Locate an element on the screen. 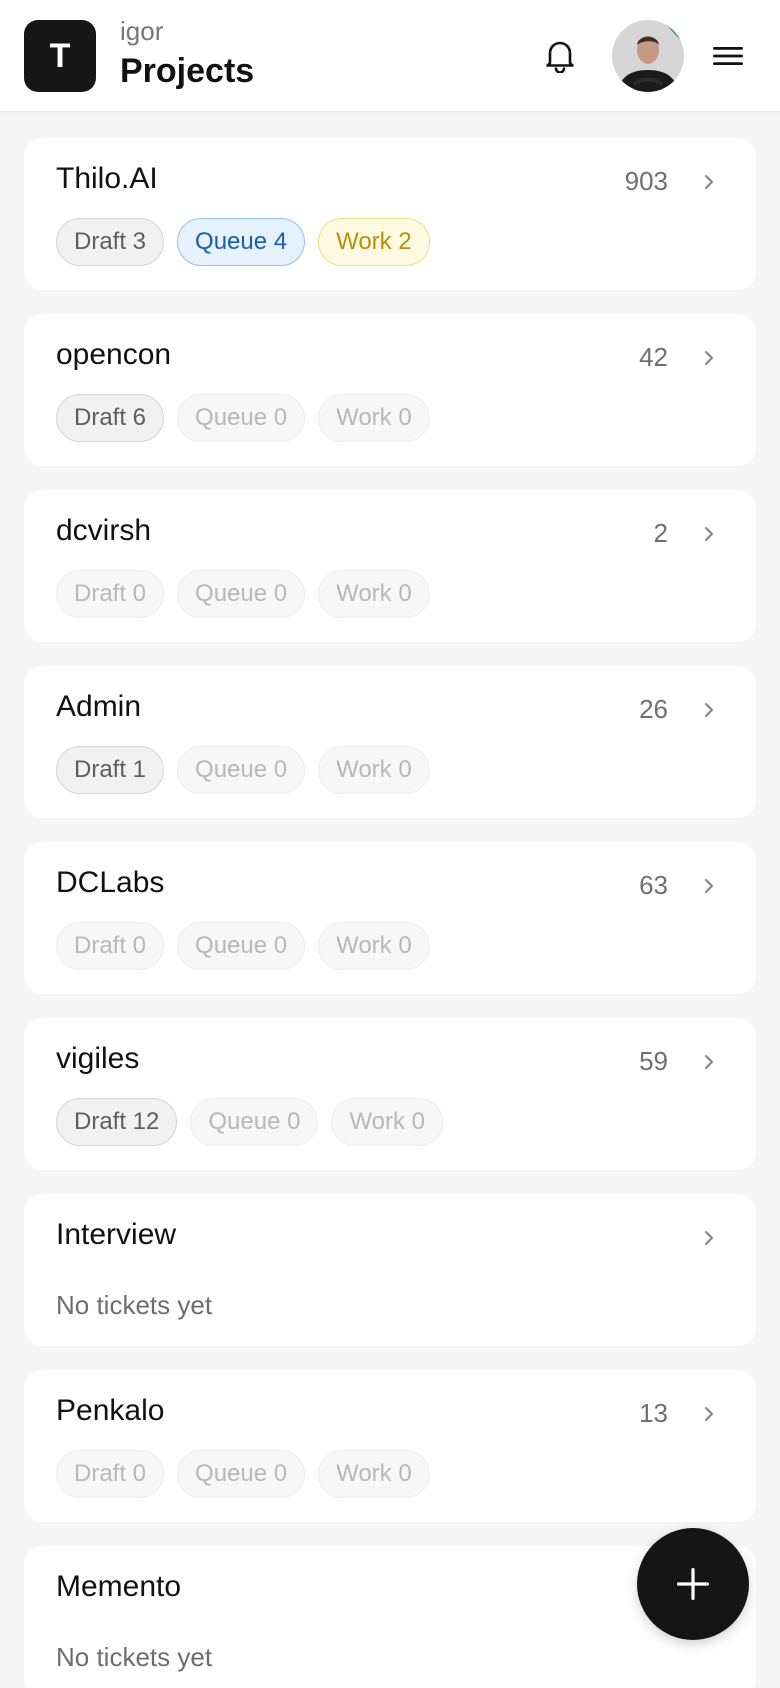 Image resolution: width=780 pixels, height=1688 pixels. draft-pill: Draft 6 is located at coordinates (110, 418).